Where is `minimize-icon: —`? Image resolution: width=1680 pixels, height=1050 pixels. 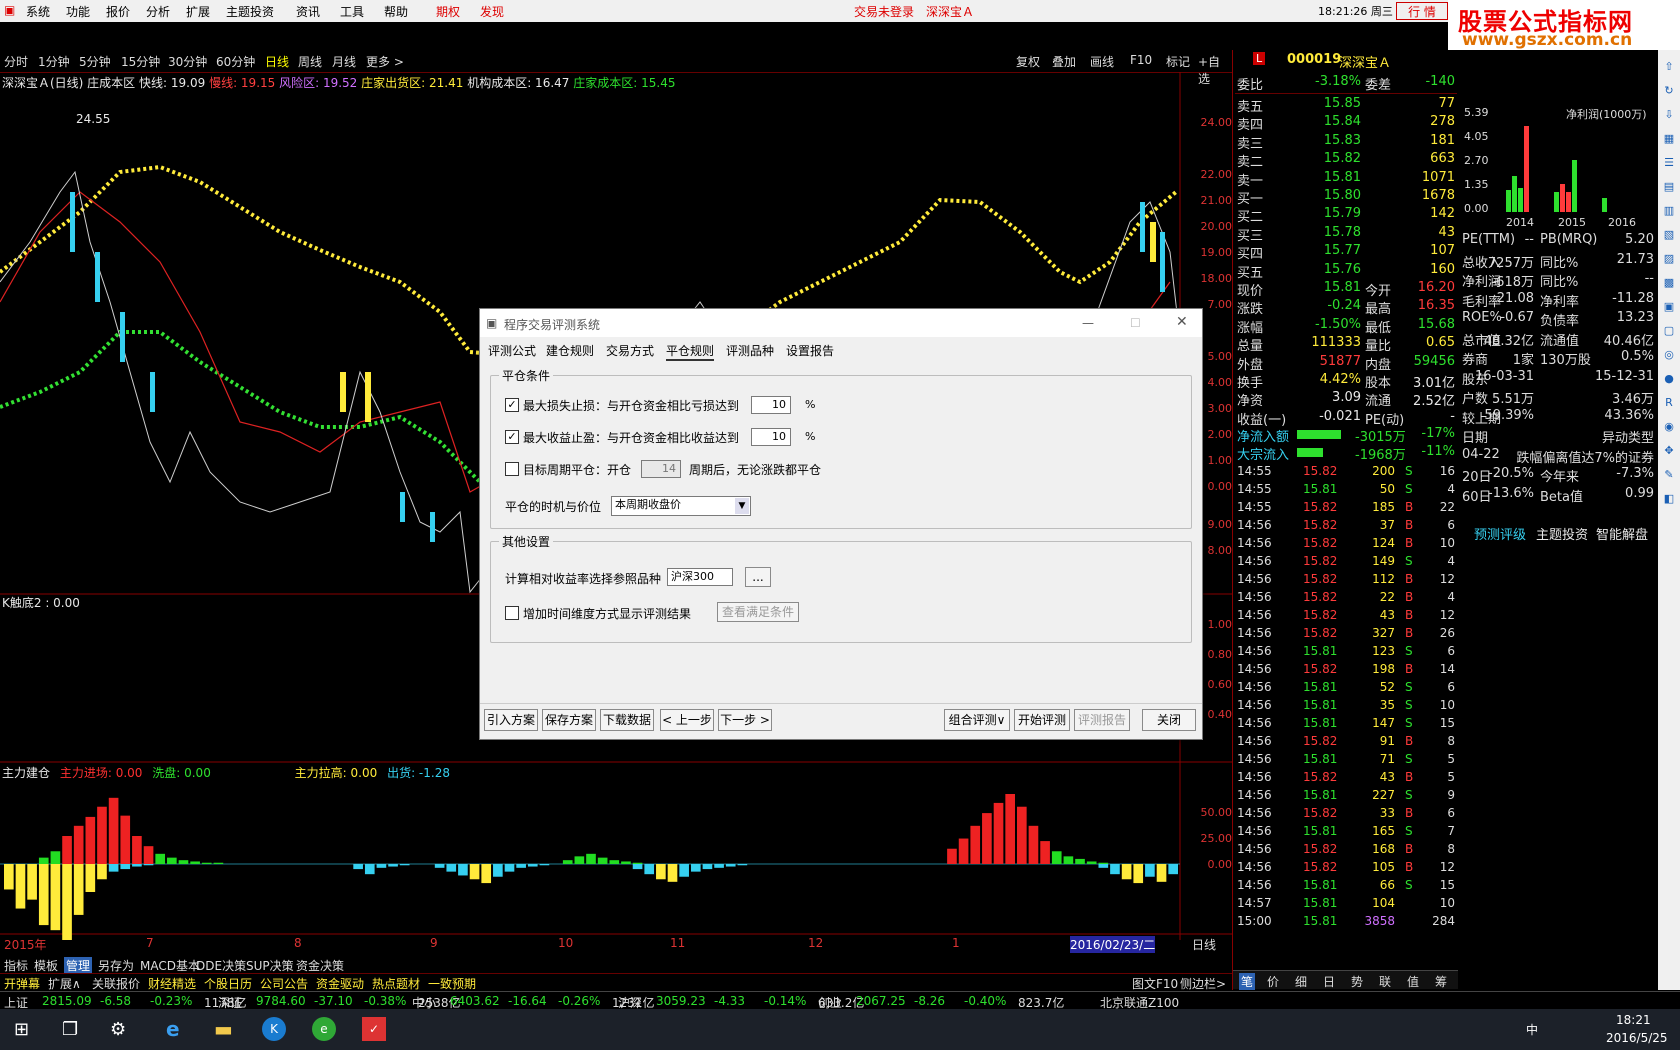
minimize-icon: — is located at coordinates (1088, 323).